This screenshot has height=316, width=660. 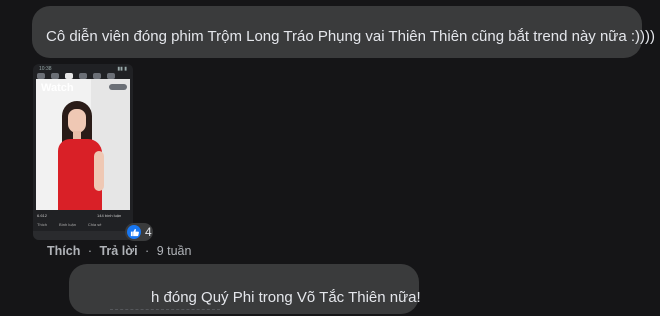 I want to click on video-thumbnail, so click(x=83, y=144).